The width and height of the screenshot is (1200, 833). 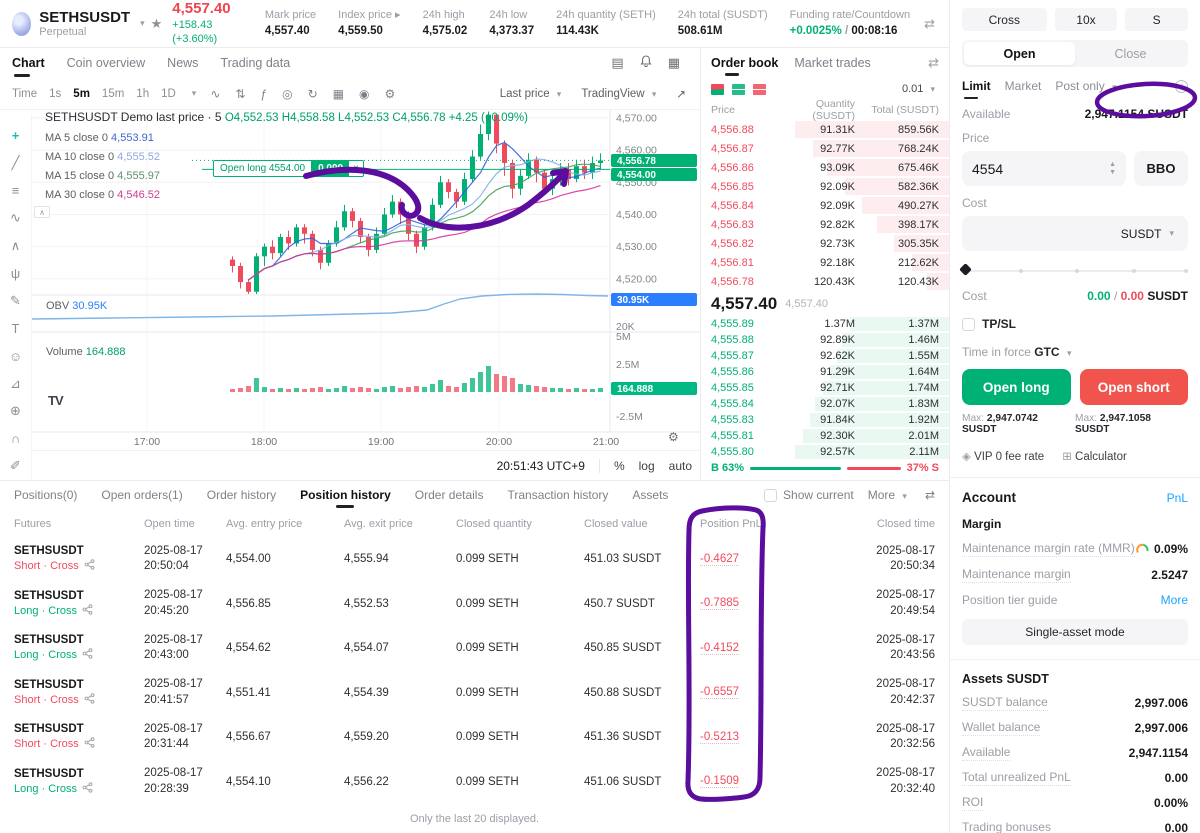 What do you see at coordinates (825, 303) in the screenshot?
I see `orderbook-mid-price: 4,557.40 4,557.40` at bounding box center [825, 303].